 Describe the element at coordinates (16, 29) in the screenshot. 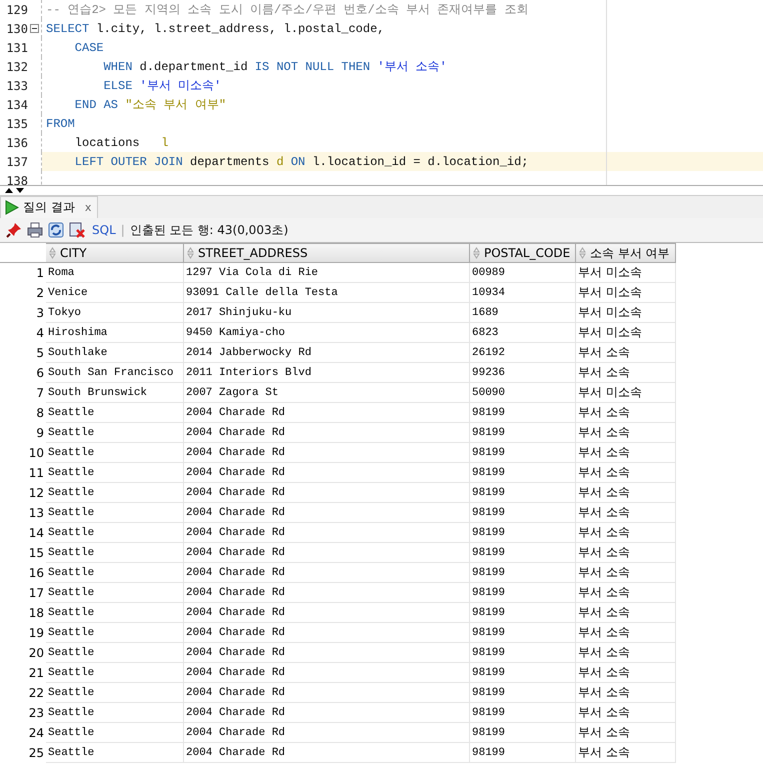

I see `line-number: 130` at that location.